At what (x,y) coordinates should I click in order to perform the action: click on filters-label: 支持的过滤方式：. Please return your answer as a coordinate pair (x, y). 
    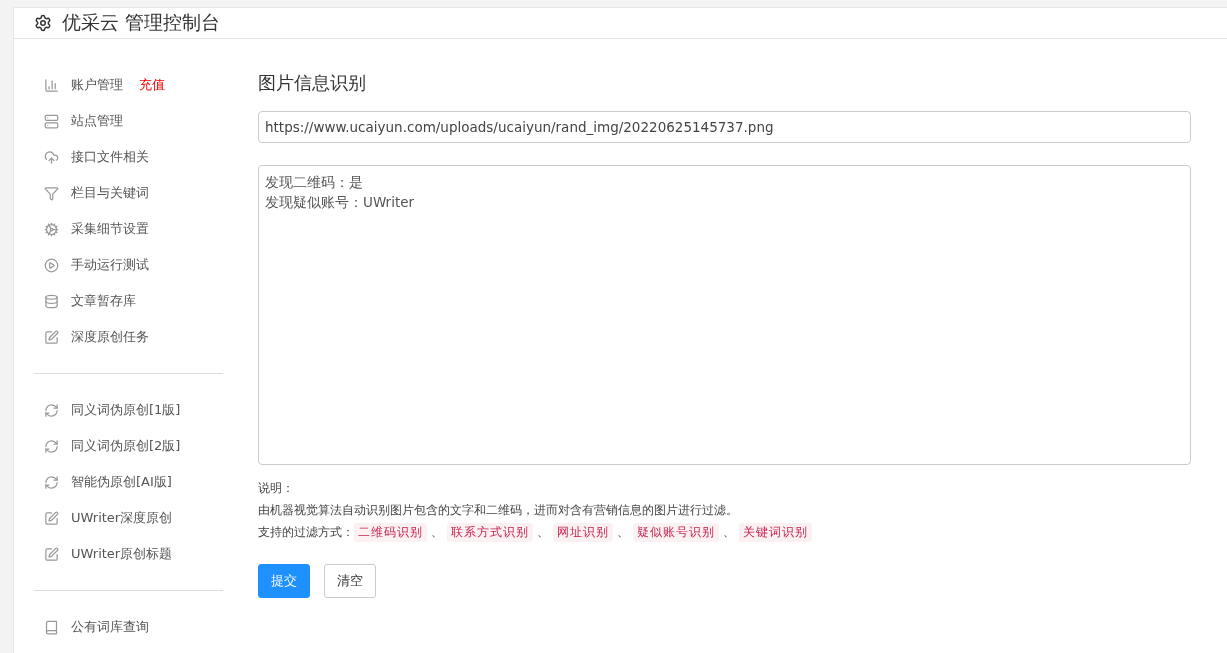
    Looking at the image, I should click on (306, 532).